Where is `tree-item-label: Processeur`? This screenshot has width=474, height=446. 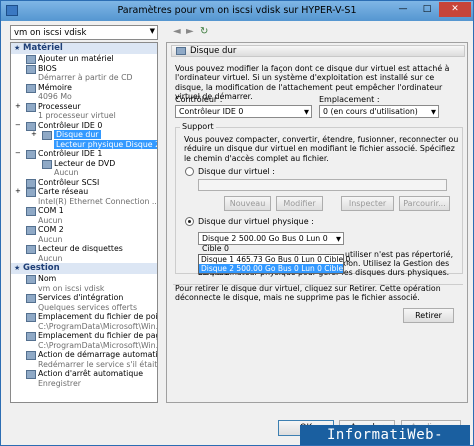 tree-item-label: Processeur is located at coordinates (59, 106).